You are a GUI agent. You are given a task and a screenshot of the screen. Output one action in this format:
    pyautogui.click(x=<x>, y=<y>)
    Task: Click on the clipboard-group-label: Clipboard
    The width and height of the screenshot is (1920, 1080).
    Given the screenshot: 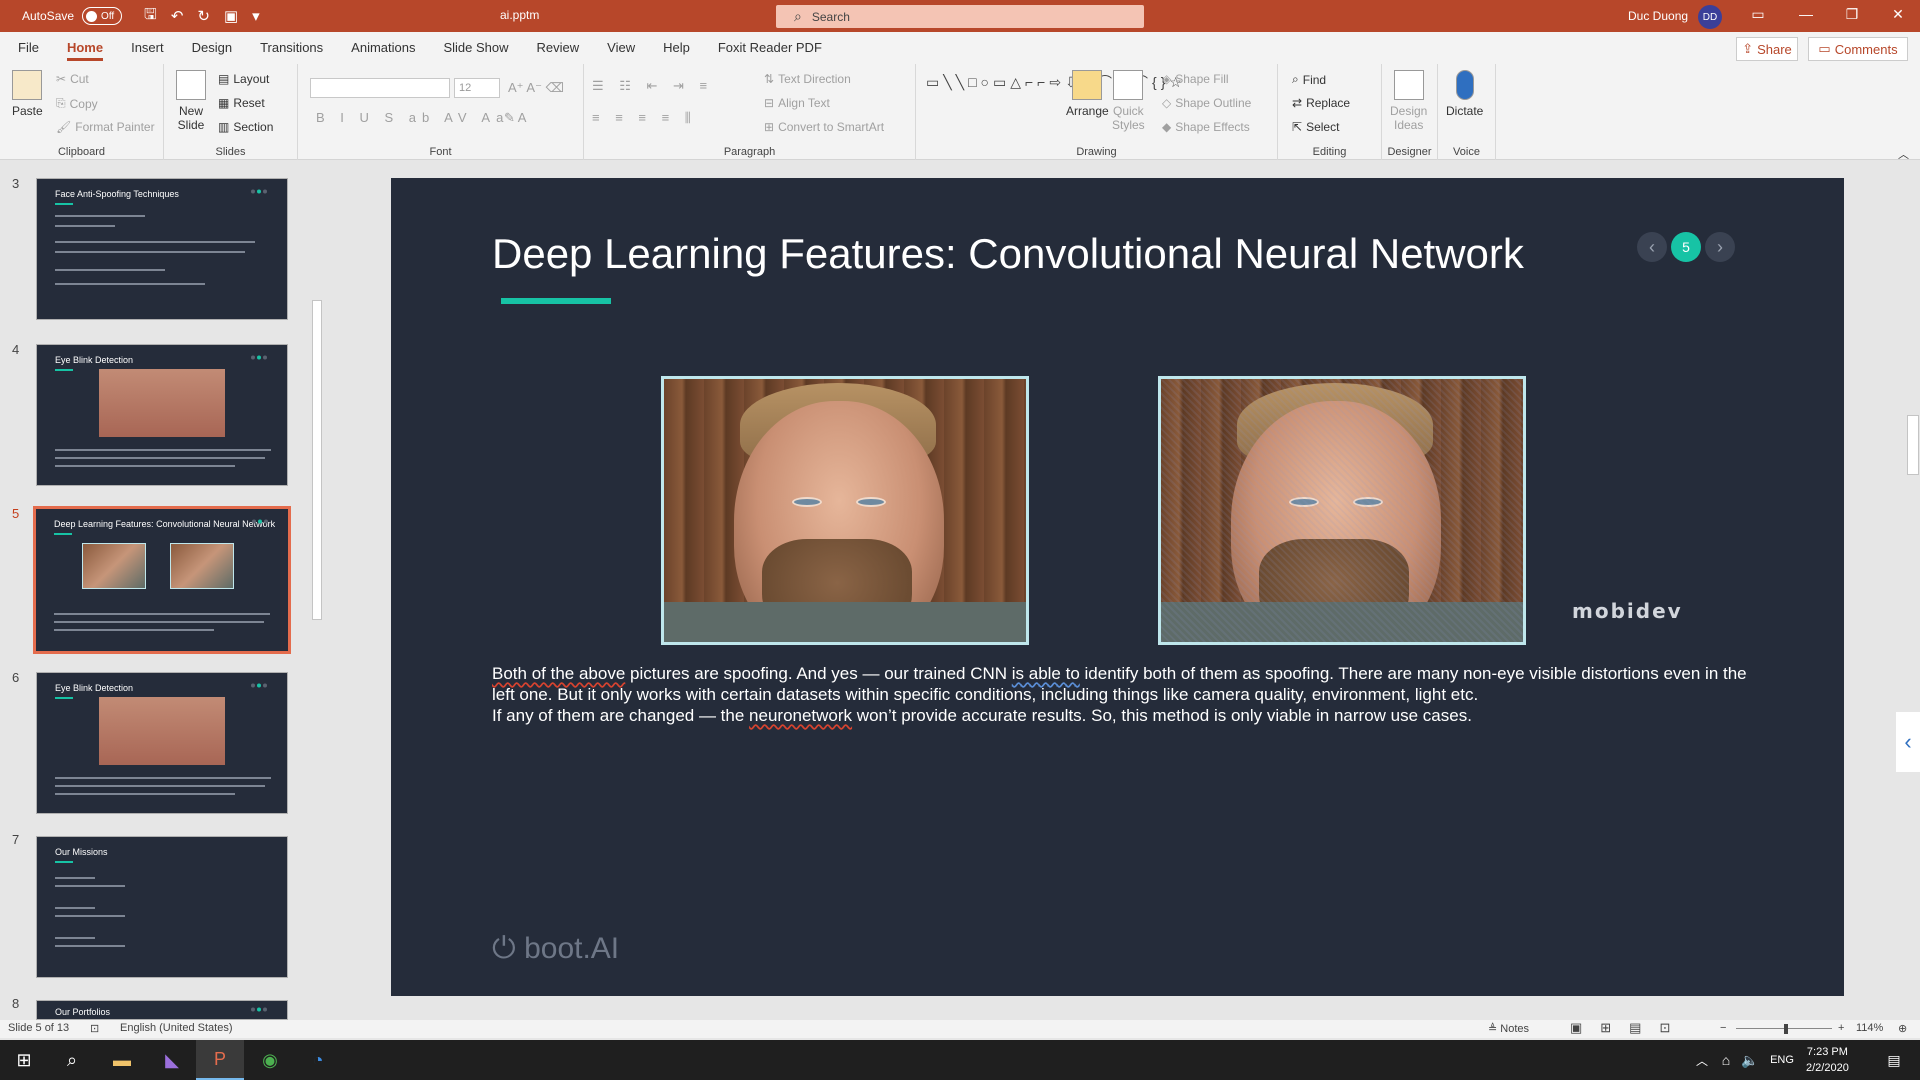 What is the action you would take?
    pyautogui.click(x=81, y=152)
    